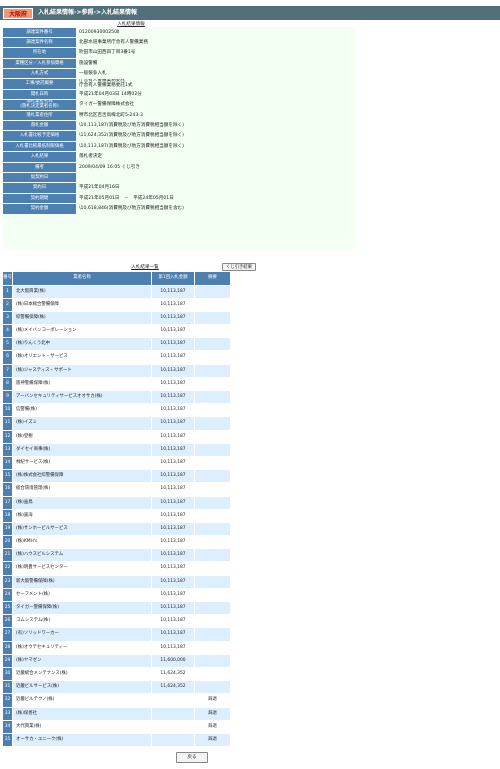  Describe the element at coordinates (82, 621) in the screenshot. I see `vendor-name: コムシステム(株)` at that location.